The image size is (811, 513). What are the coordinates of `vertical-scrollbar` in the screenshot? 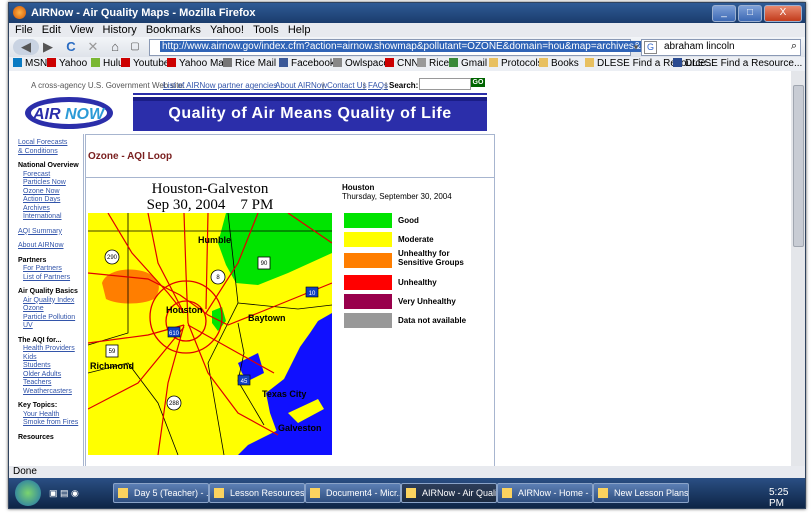 It's located at (798, 268).